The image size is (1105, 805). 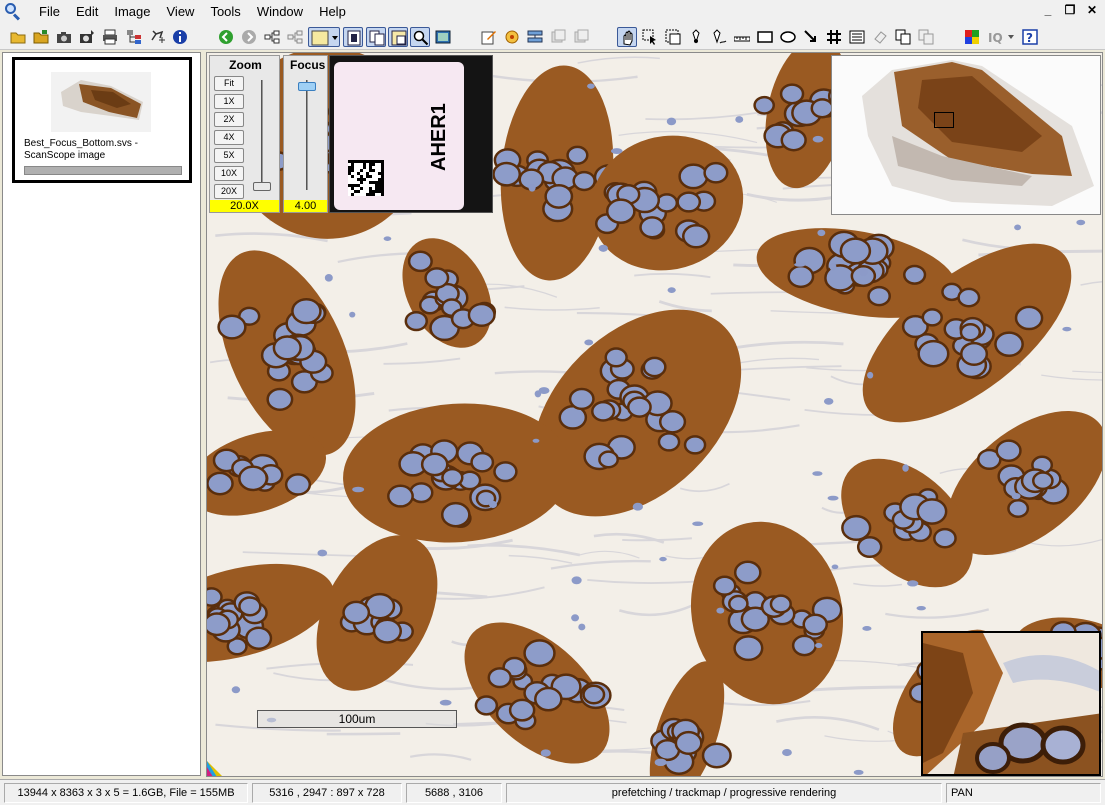 I want to click on focus-title: Focus, so click(x=308, y=65).